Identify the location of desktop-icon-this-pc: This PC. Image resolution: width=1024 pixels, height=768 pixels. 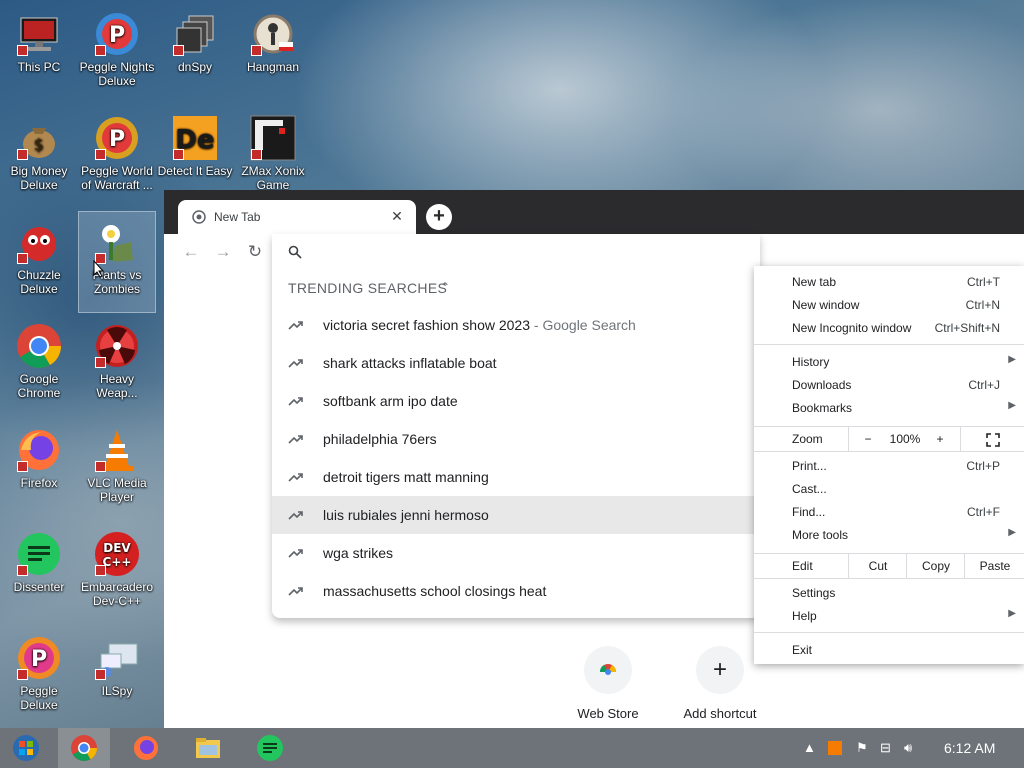
(39, 54).